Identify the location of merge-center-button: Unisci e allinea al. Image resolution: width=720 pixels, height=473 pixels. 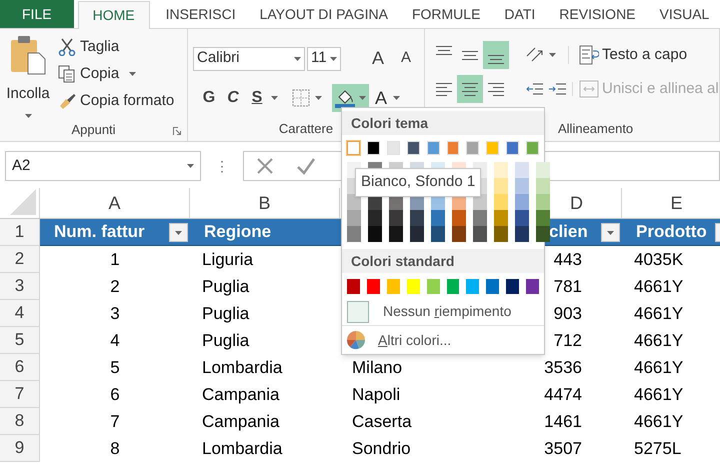
(649, 89).